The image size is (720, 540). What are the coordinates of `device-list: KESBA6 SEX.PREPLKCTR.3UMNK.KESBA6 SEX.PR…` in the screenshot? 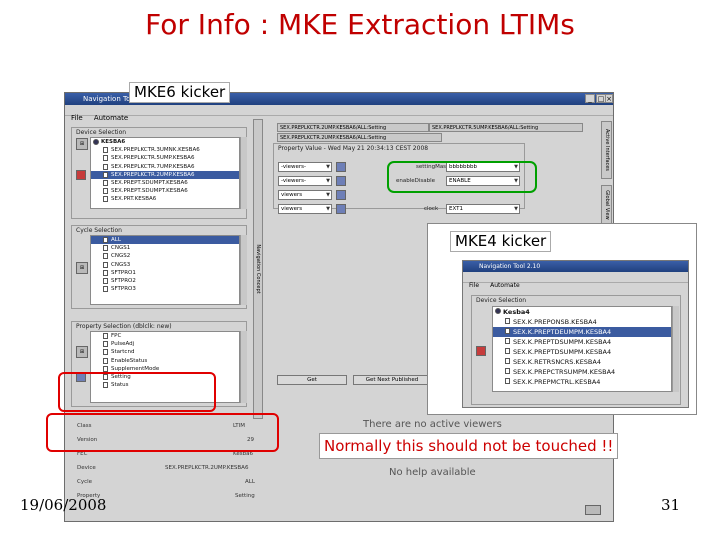 It's located at (165, 173).